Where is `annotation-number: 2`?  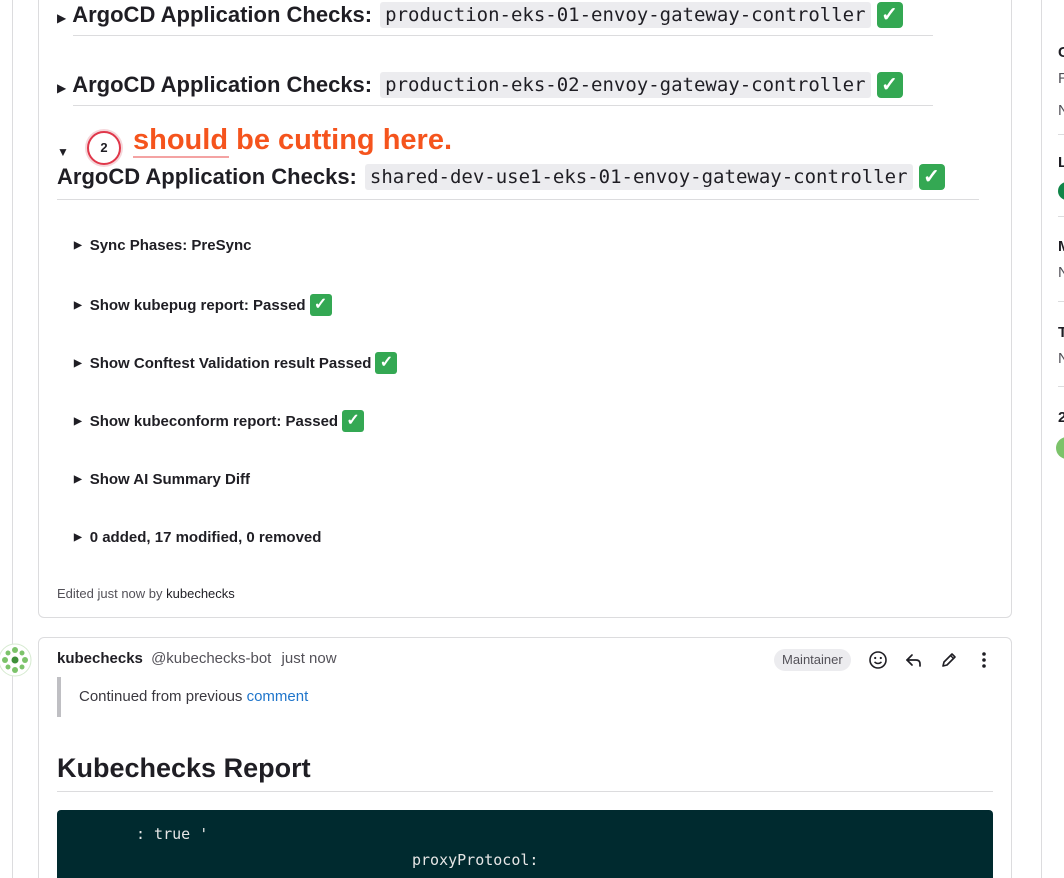 annotation-number: 2 is located at coordinates (104, 147).